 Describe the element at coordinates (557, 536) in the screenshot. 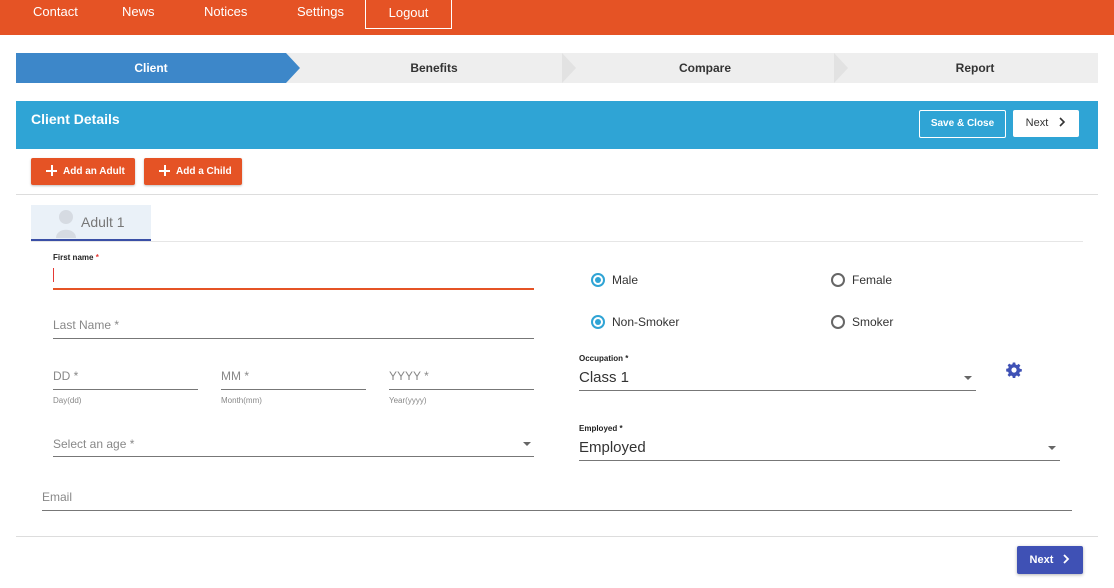

I see `footer-divider` at that location.